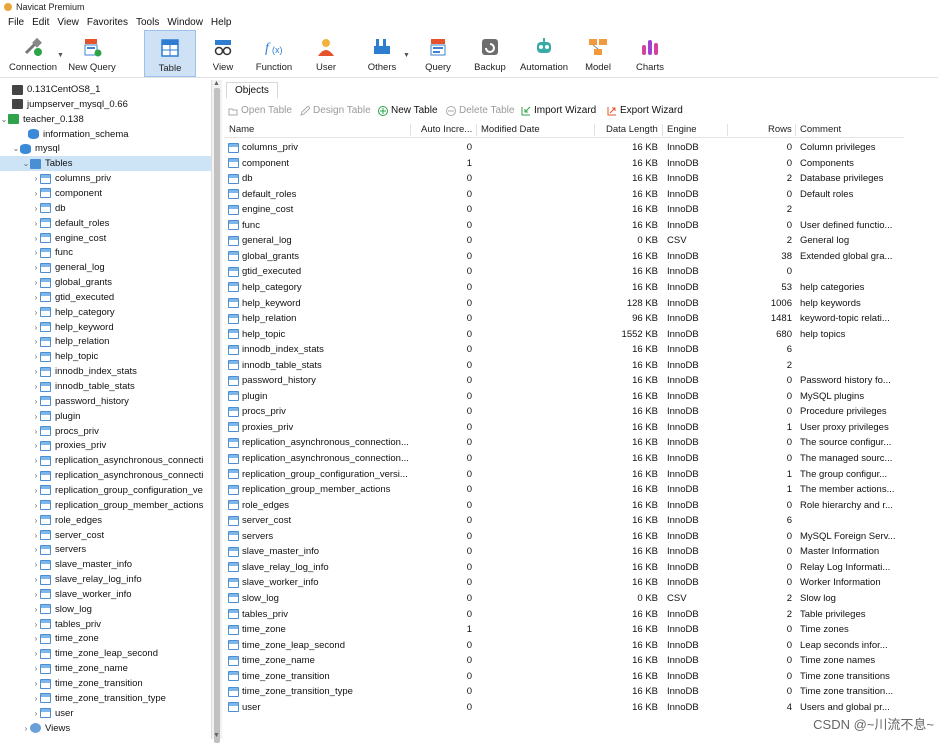 The width and height of the screenshot is (938, 743). What do you see at coordinates (105, 356) in the screenshot?
I see `tree-table-item: ›help_topic` at bounding box center [105, 356].